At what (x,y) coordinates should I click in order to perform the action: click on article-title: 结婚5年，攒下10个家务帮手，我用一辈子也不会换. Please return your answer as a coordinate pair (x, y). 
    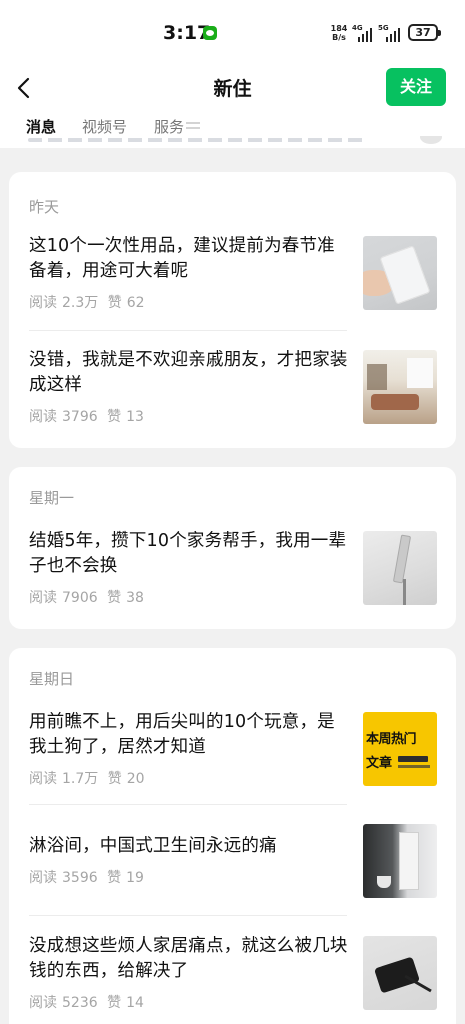
    Looking at the image, I should click on (188, 553).